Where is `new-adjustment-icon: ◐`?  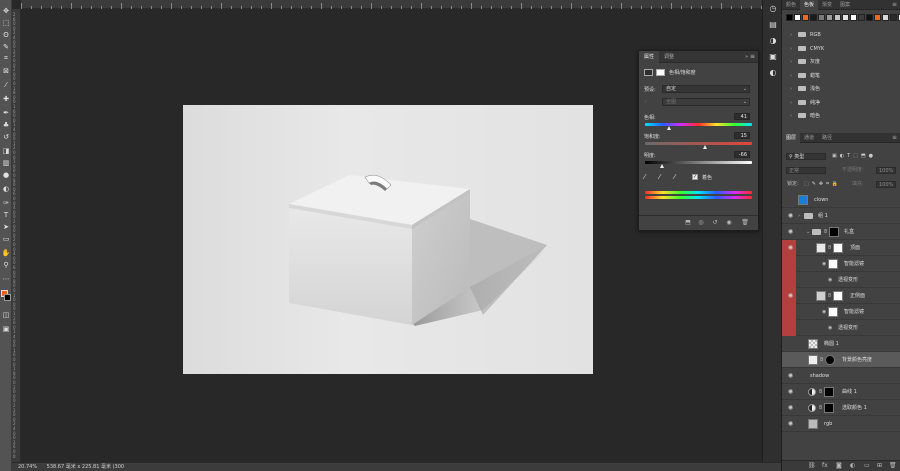
new-adjustment-icon: ◐ is located at coordinates (852, 465).